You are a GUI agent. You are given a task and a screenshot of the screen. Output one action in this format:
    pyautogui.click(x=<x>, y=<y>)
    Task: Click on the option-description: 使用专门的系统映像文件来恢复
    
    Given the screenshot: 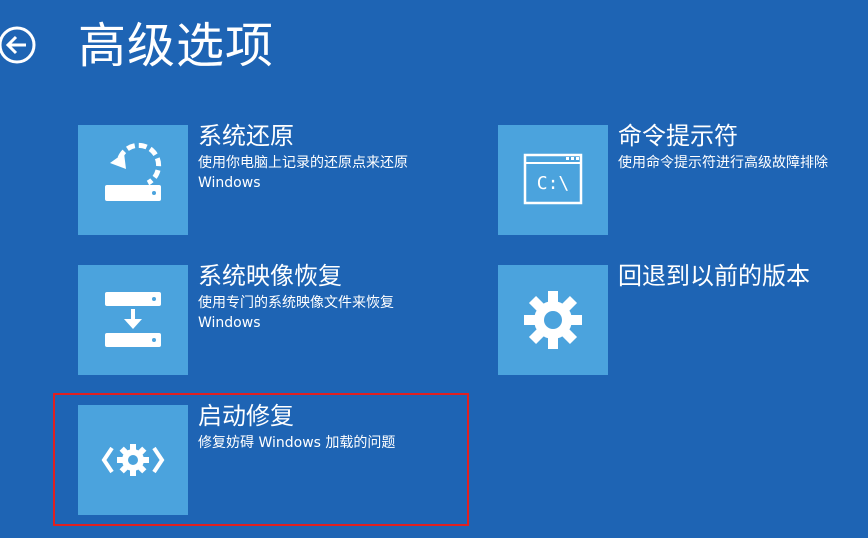 What is the action you would take?
    pyautogui.click(x=296, y=303)
    